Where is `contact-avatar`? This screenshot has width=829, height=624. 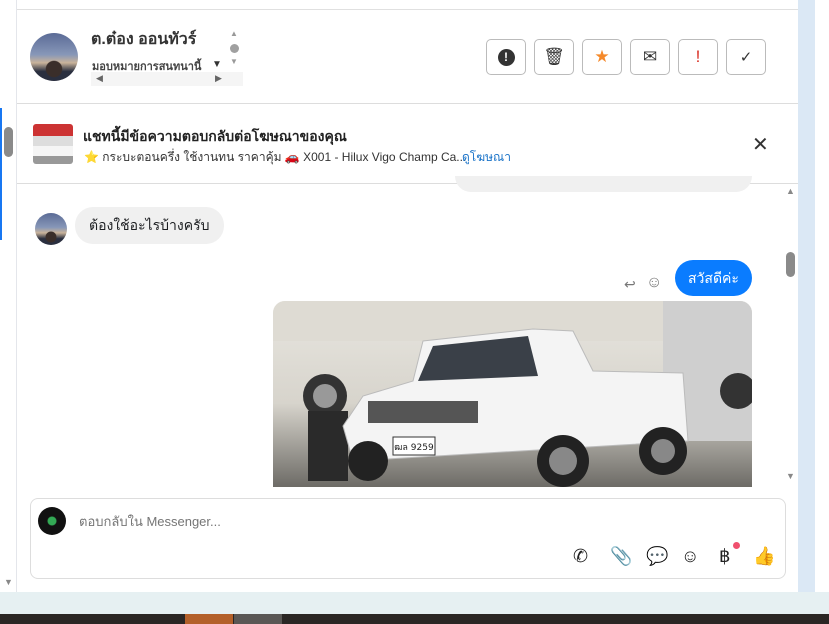
contact-avatar is located at coordinates (54, 57).